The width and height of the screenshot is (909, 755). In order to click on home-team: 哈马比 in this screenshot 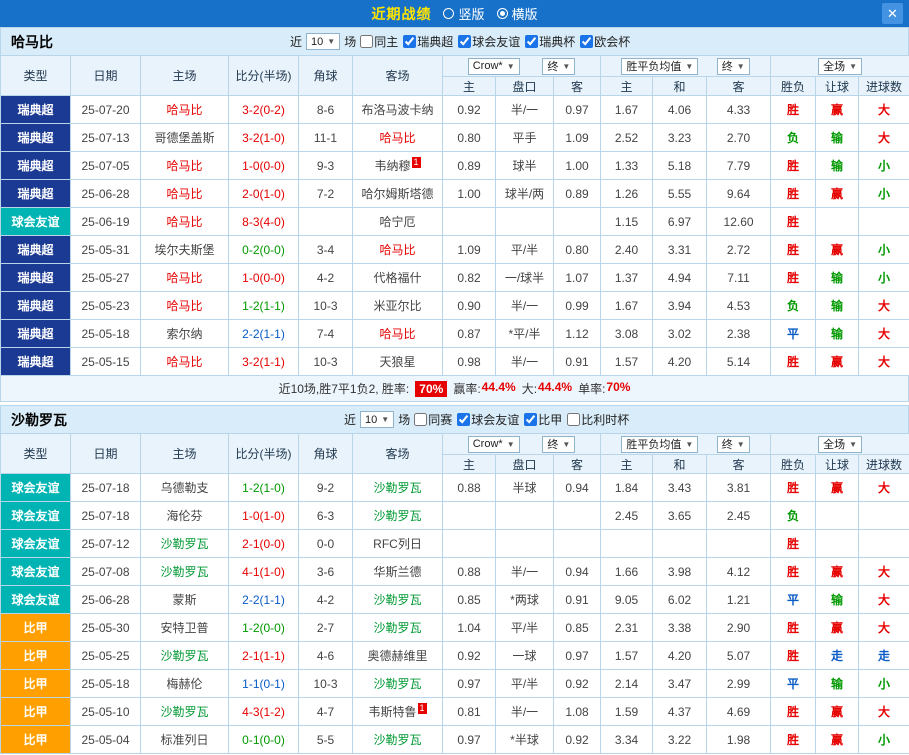, I will do `click(184, 193)`.